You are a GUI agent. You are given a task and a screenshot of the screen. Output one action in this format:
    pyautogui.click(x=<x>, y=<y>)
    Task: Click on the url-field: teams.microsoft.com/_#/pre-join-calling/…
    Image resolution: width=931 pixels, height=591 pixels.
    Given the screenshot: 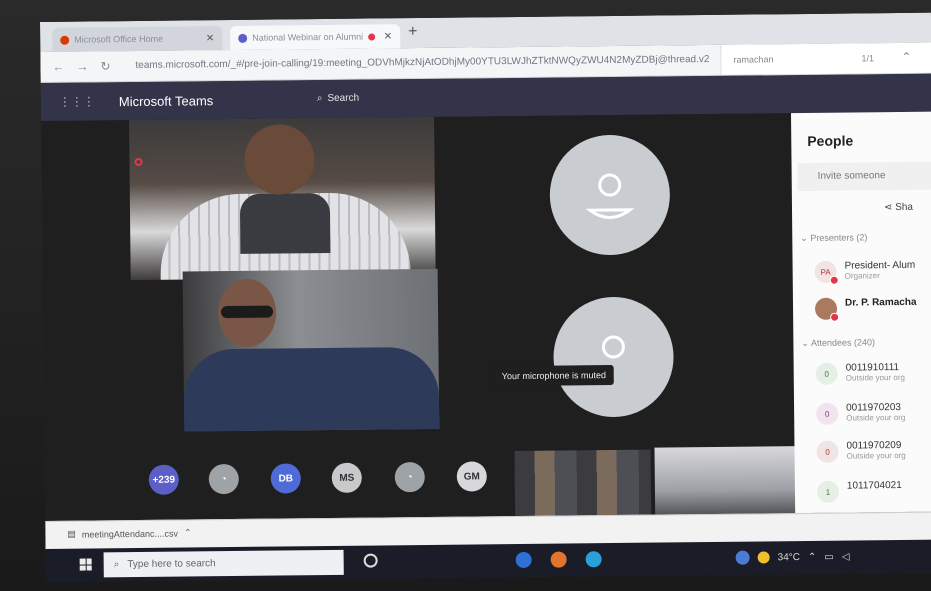 What is the action you would take?
    pyautogui.click(x=422, y=62)
    